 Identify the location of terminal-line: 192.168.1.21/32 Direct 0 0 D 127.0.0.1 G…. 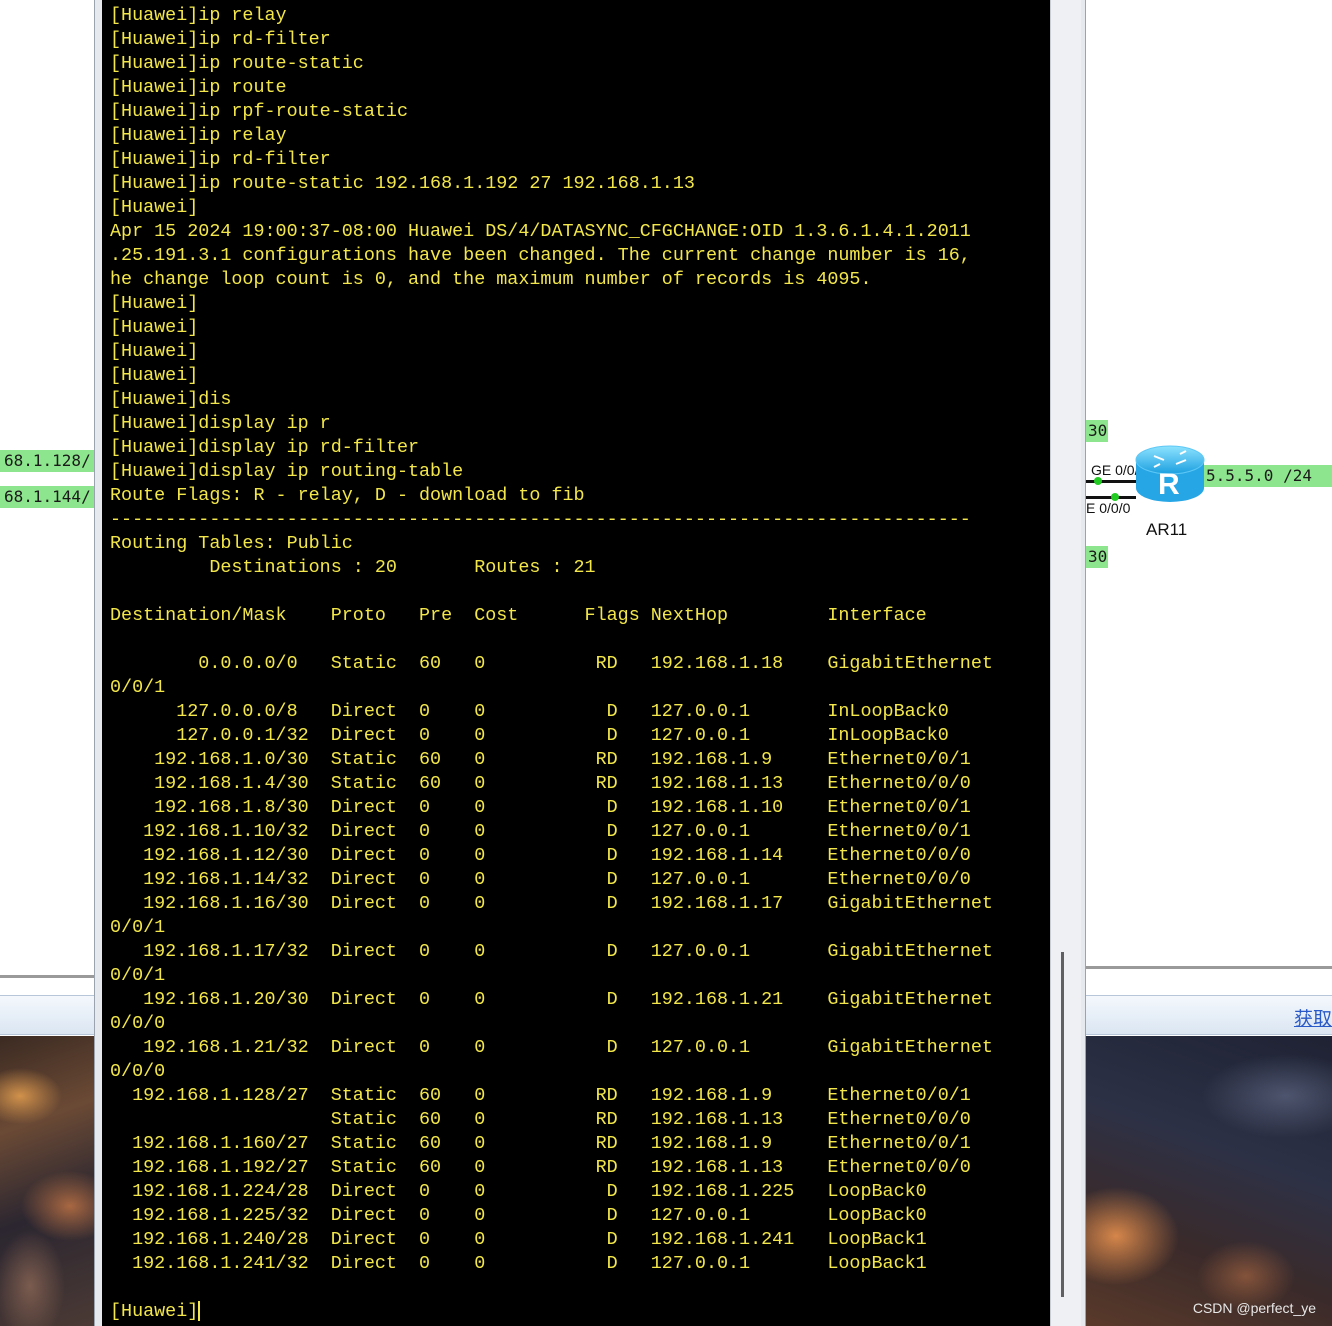
(551, 1047).